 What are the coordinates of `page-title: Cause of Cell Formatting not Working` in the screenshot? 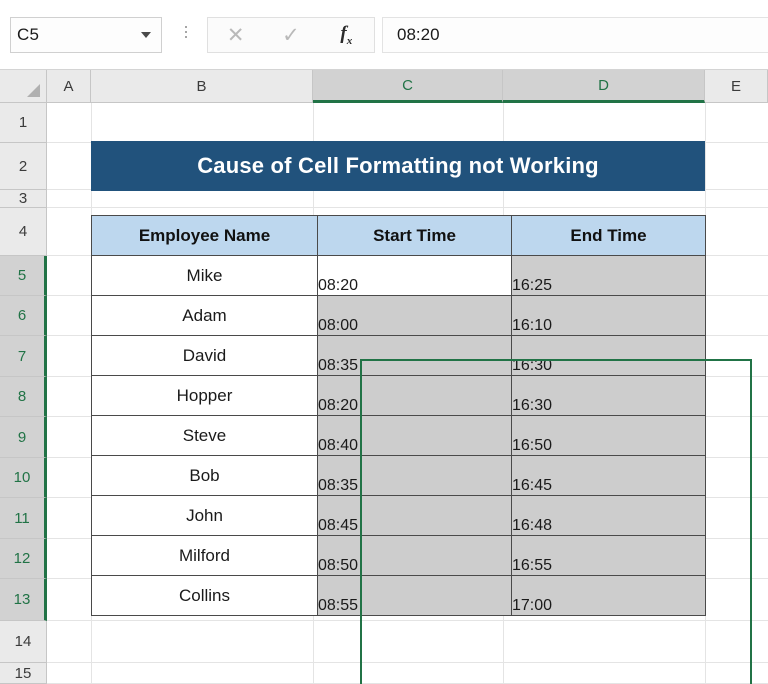 It's located at (398, 165).